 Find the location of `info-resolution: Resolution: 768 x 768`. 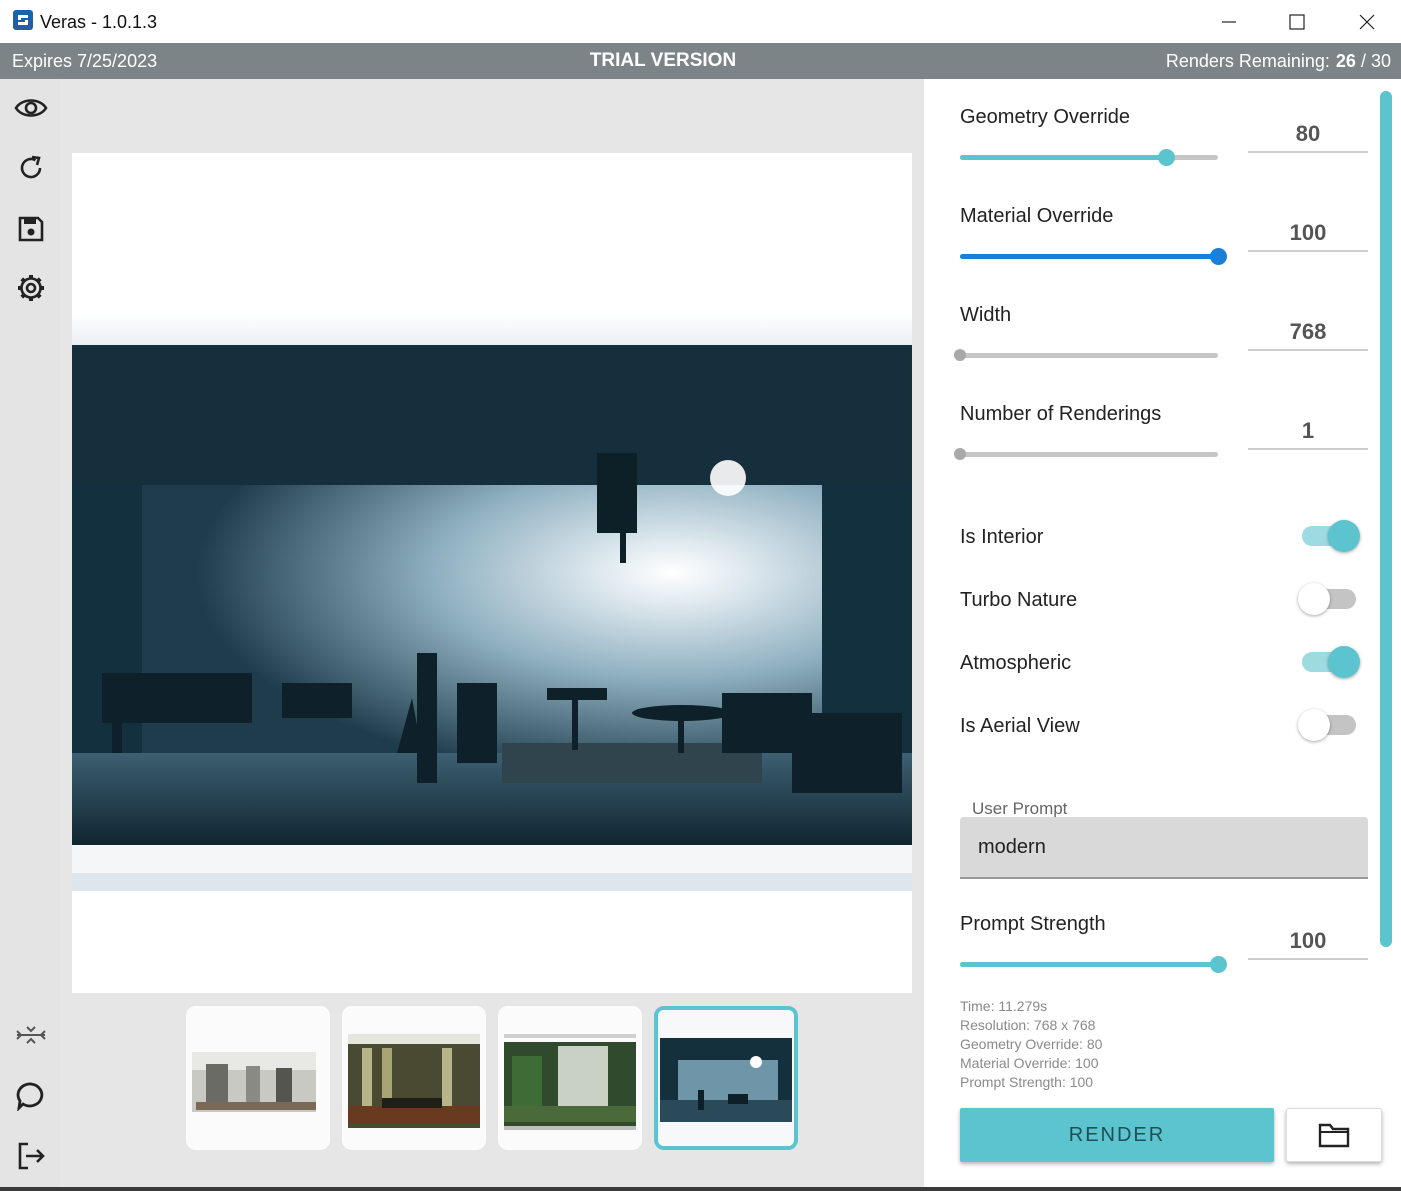

info-resolution: Resolution: 768 x 768 is located at coordinates (1028, 1025).